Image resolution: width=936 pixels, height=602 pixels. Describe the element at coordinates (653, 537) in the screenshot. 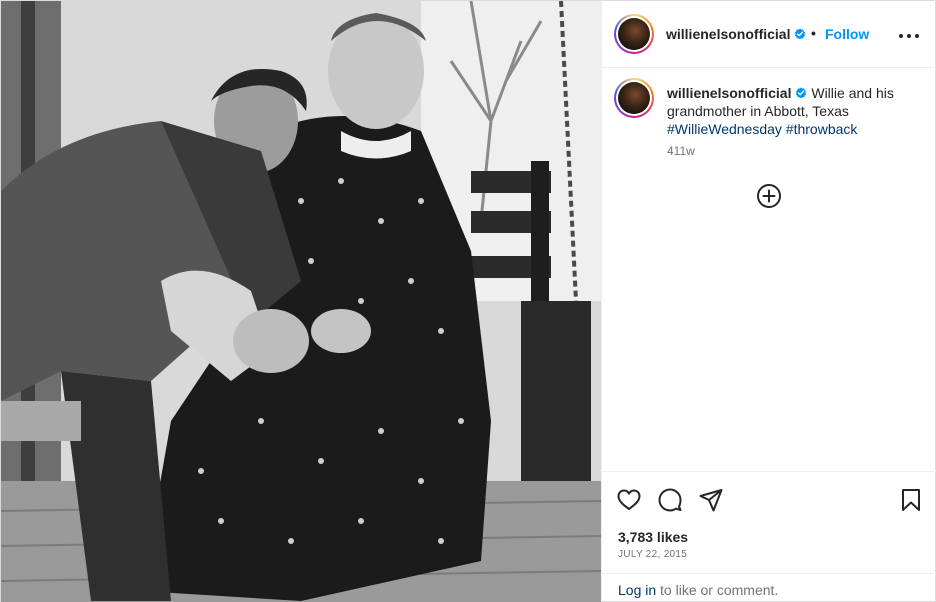

I see `like-count: 3,783 likes` at that location.